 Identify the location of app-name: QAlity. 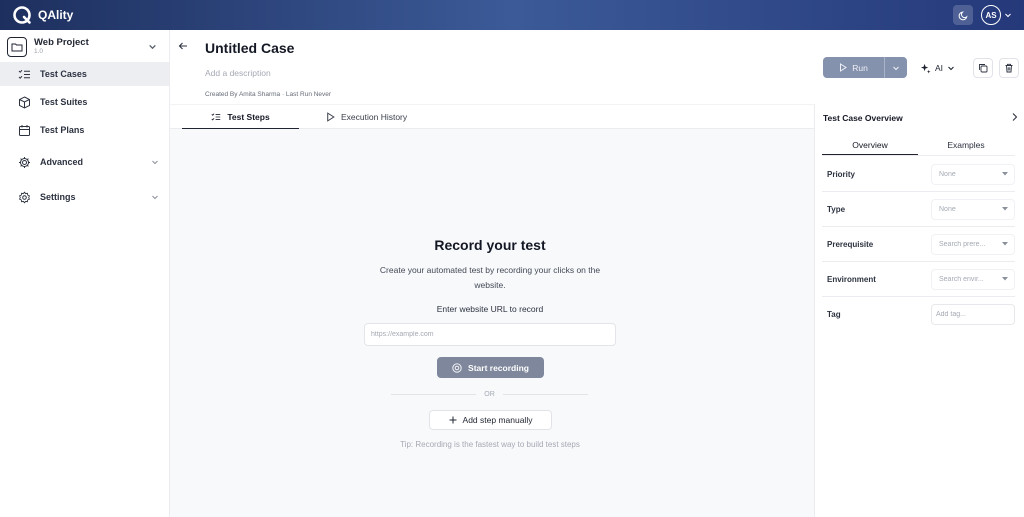
(56, 15).